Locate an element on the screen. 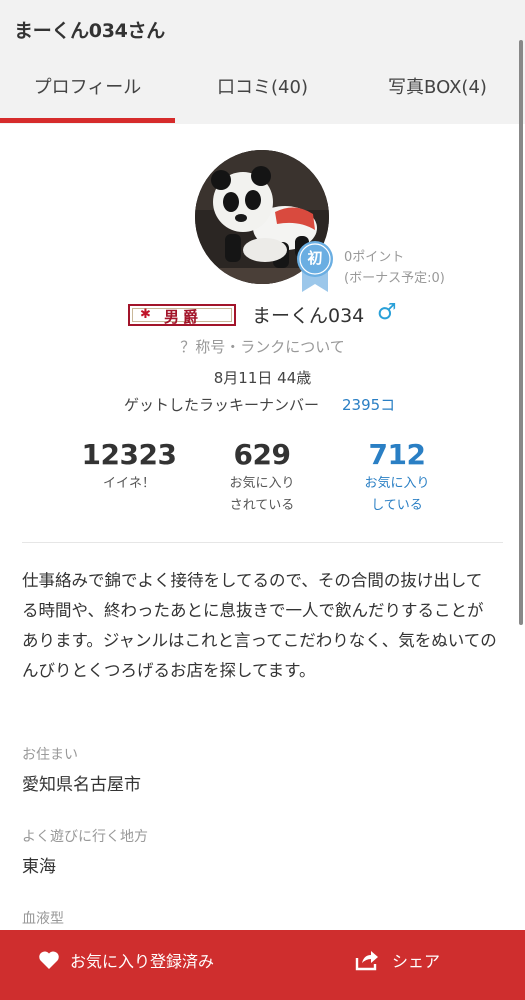  heart-icon is located at coordinates (49, 962).